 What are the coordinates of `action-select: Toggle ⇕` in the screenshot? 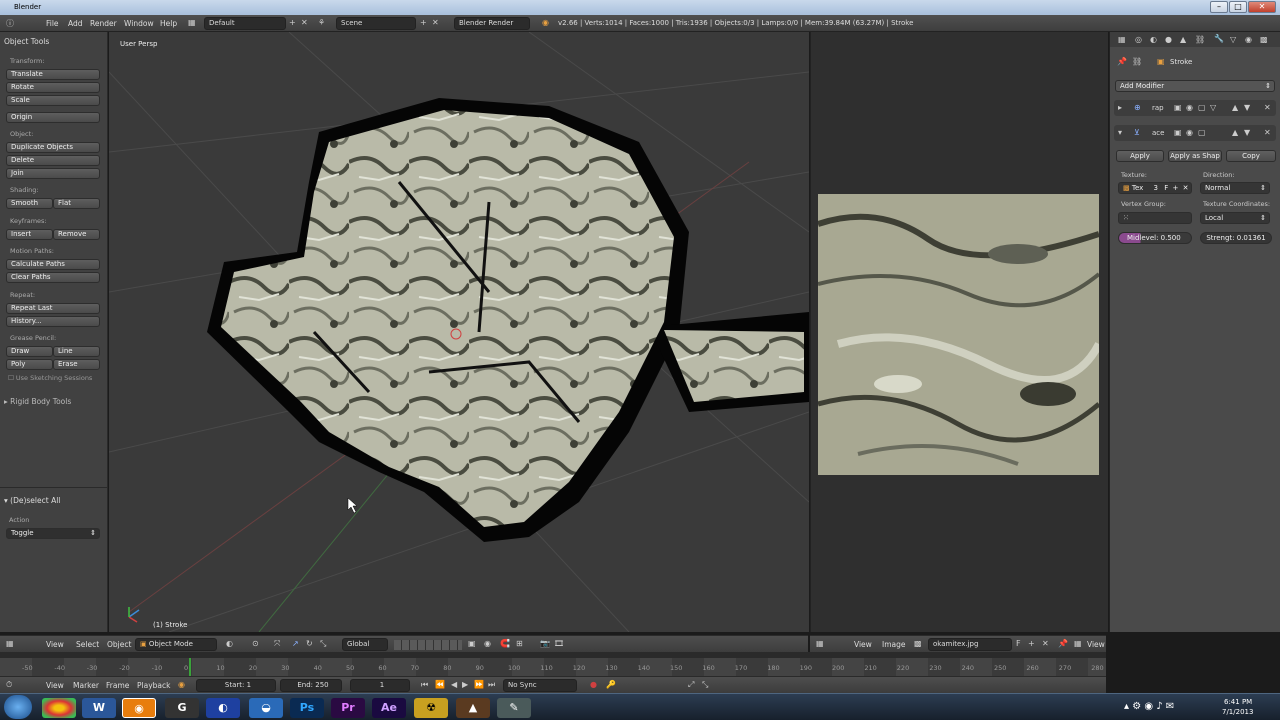 It's located at (53, 533).